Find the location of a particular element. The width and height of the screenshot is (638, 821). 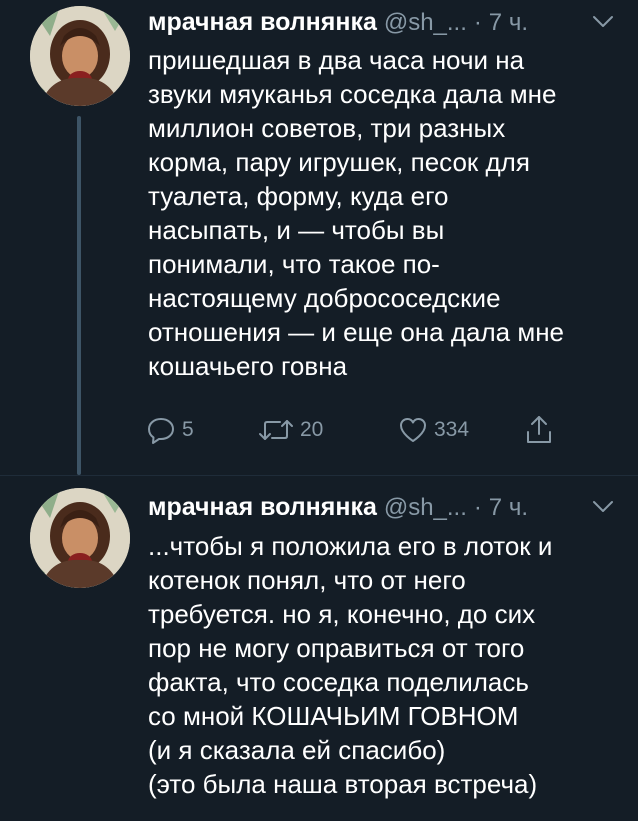

share-icon is located at coordinates (539, 430).